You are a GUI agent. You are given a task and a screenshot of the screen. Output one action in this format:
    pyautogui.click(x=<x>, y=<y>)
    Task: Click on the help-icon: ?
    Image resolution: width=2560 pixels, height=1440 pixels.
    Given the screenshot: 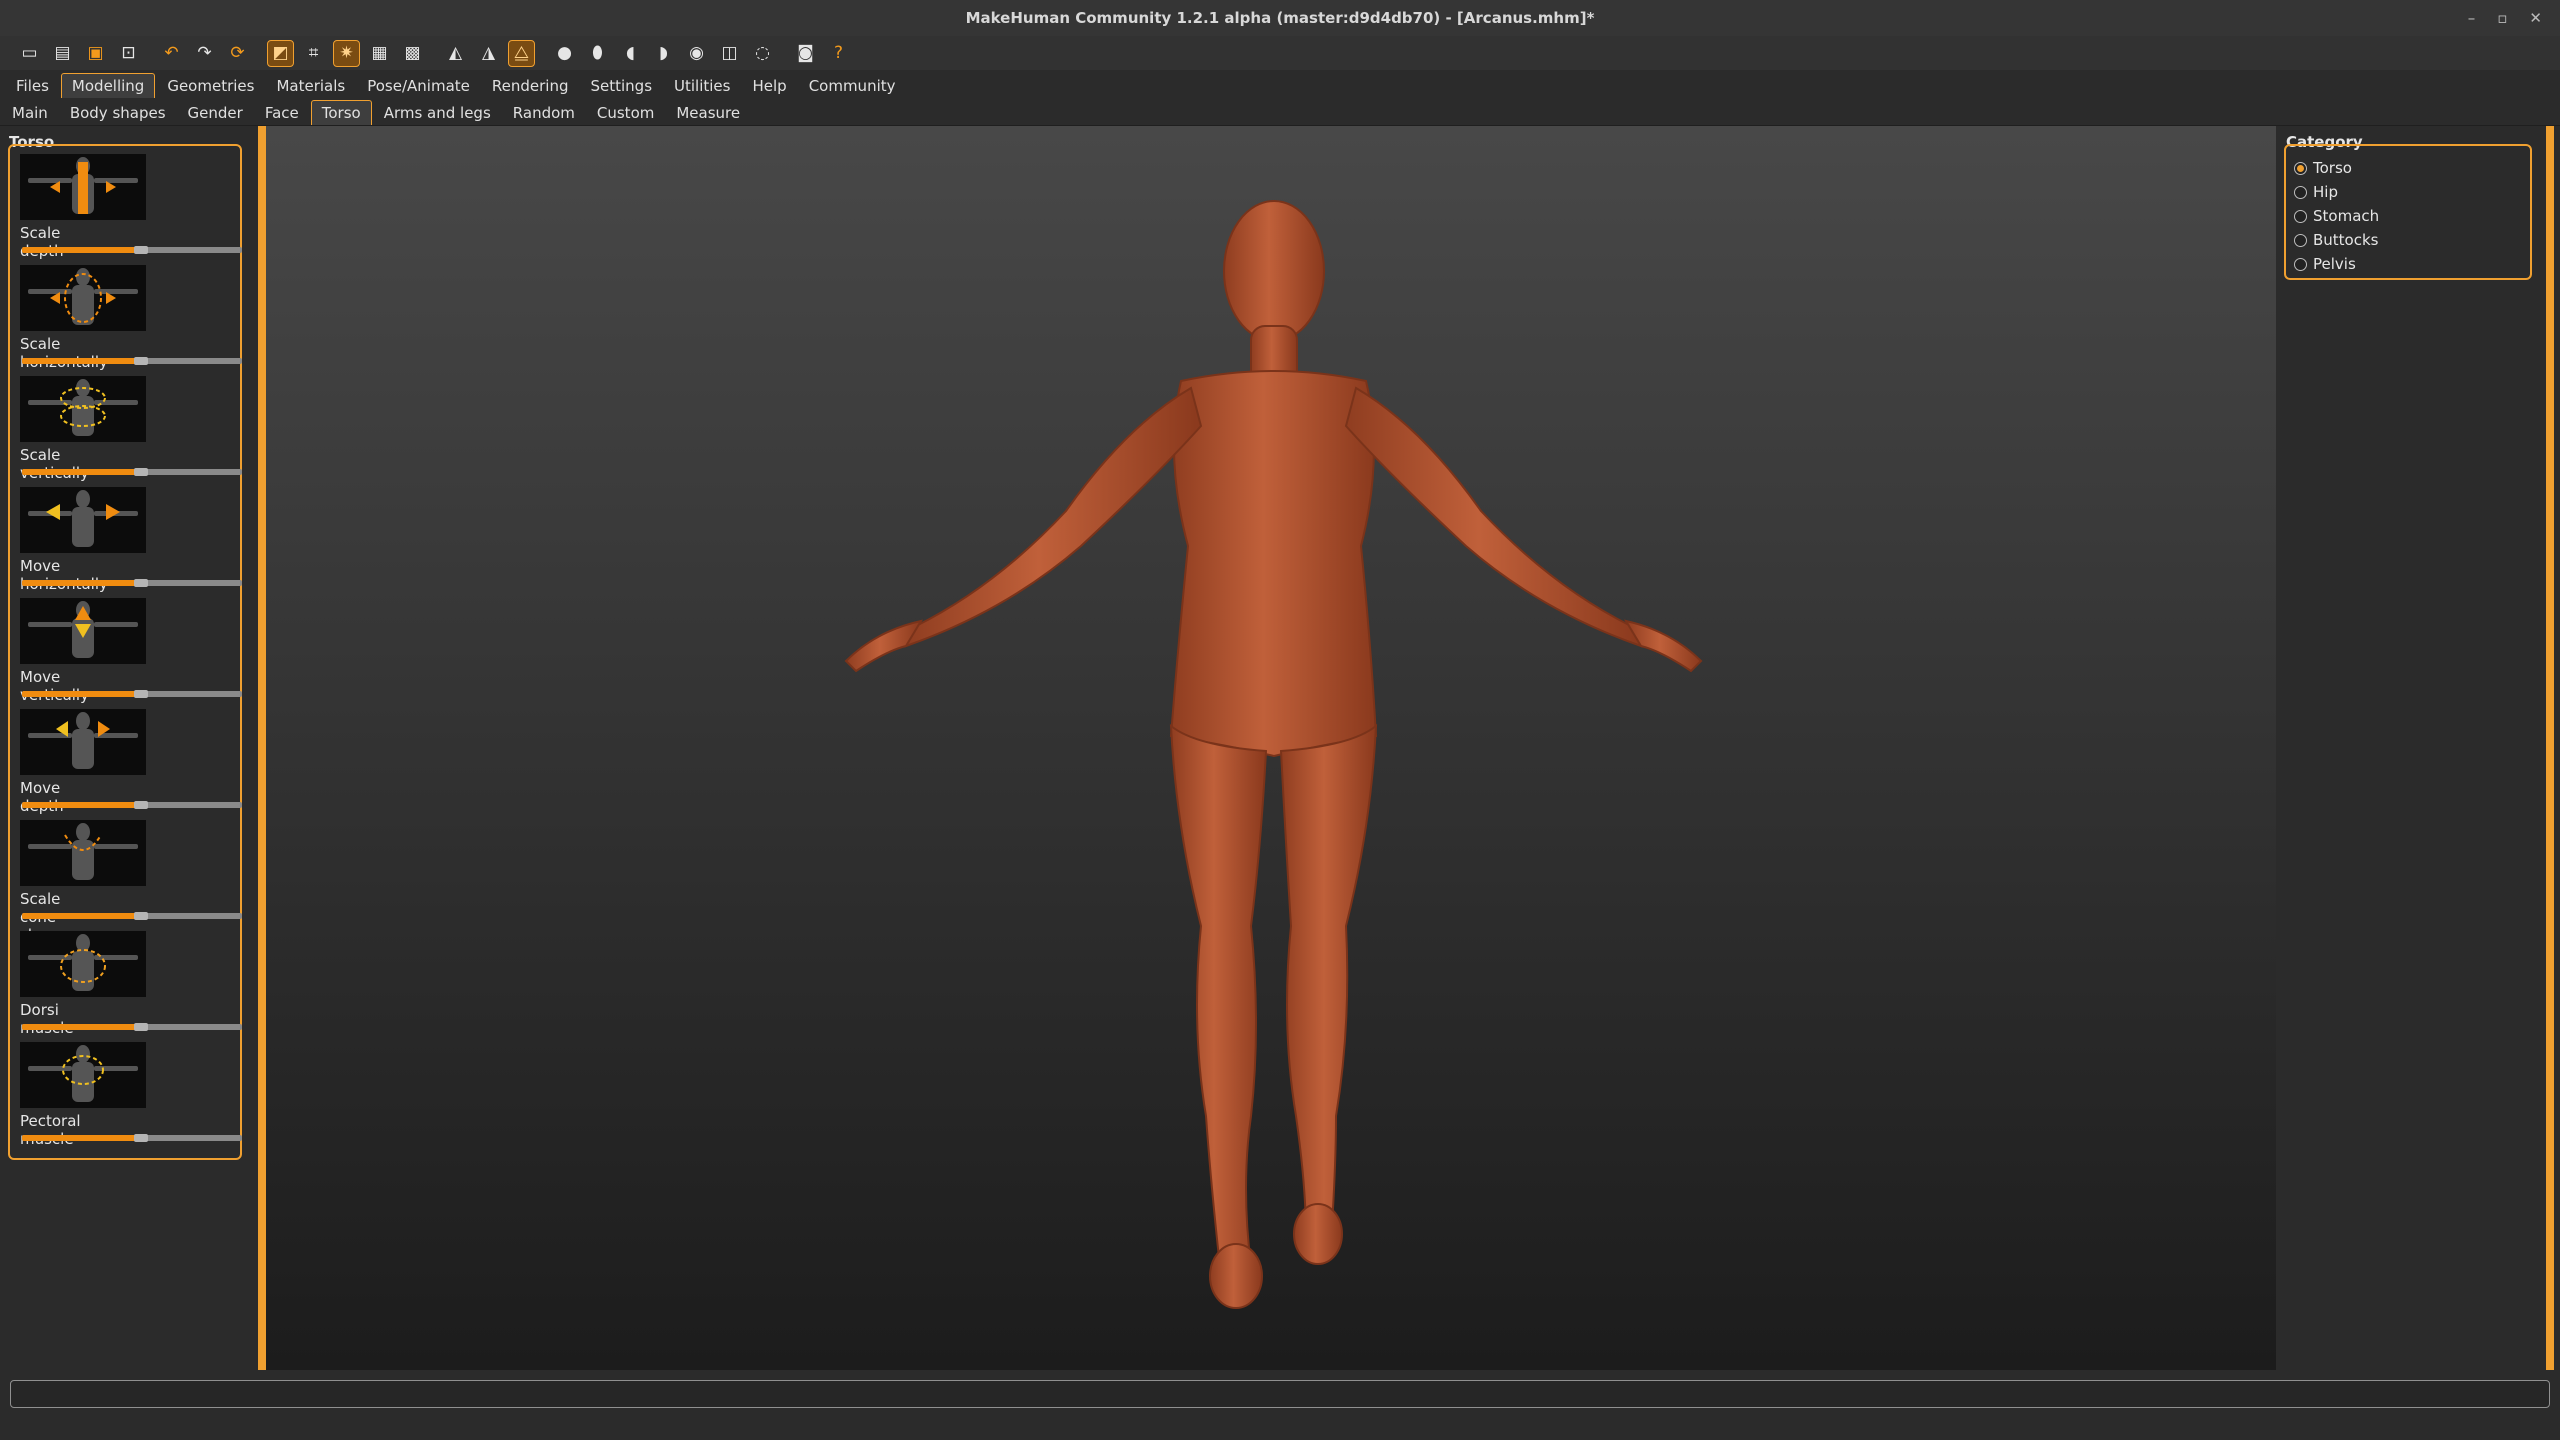 What is the action you would take?
    pyautogui.click(x=838, y=53)
    